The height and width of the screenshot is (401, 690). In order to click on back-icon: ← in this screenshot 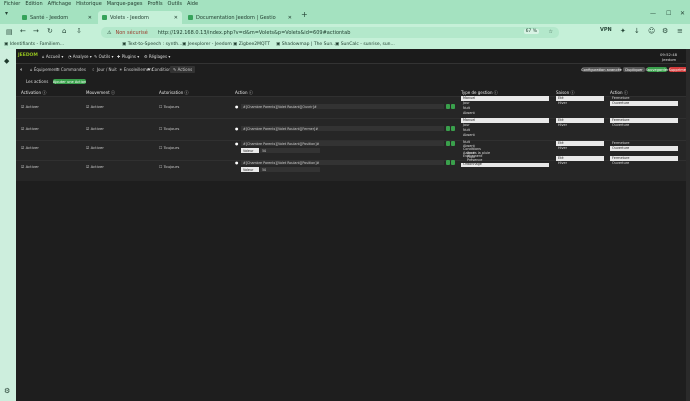, I will do `click(23, 31)`.